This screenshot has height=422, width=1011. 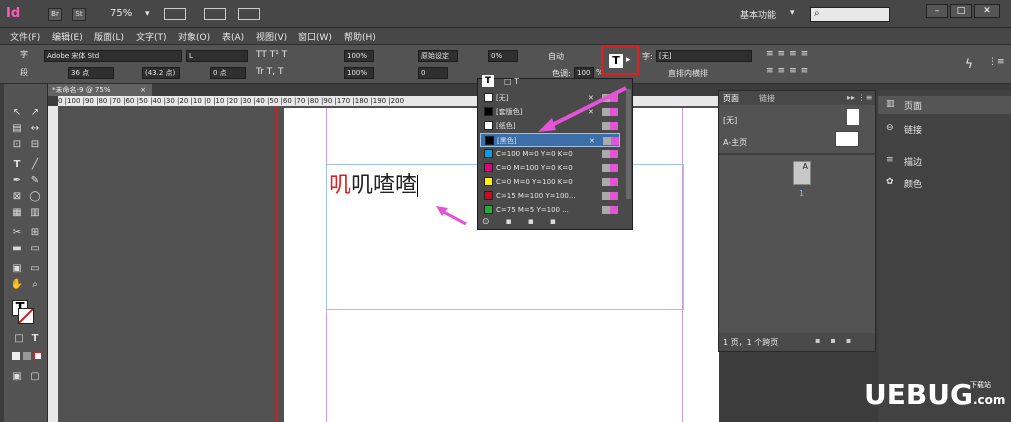 What do you see at coordinates (944, 183) in the screenshot?
I see `dock-item-color: ✿ 颜色` at bounding box center [944, 183].